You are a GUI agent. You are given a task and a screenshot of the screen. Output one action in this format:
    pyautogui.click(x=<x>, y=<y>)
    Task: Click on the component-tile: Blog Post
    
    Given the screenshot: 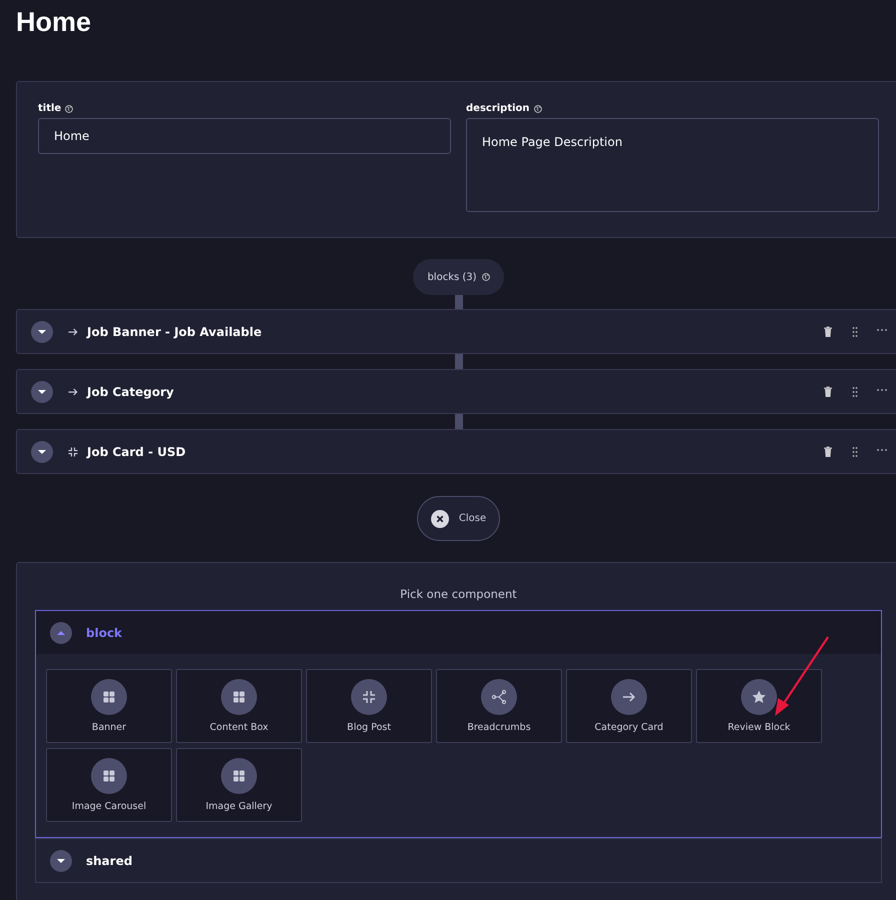 What is the action you would take?
    pyautogui.click(x=369, y=706)
    